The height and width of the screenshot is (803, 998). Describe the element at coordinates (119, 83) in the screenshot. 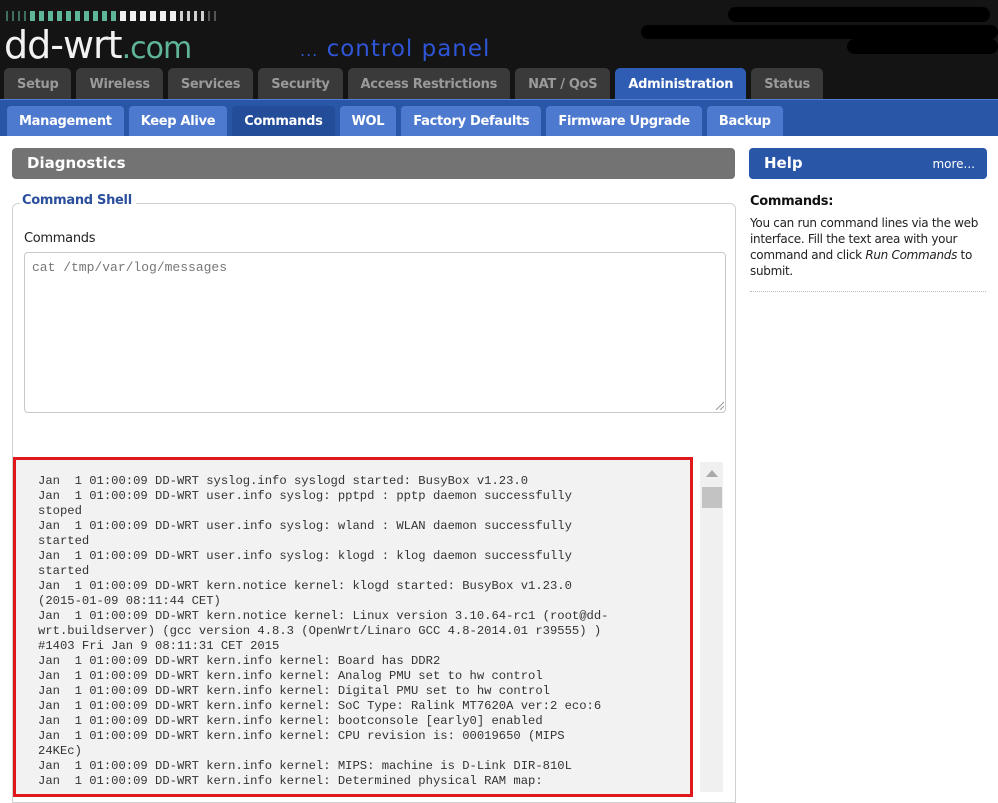

I see `tab-wireless: Wireless` at that location.